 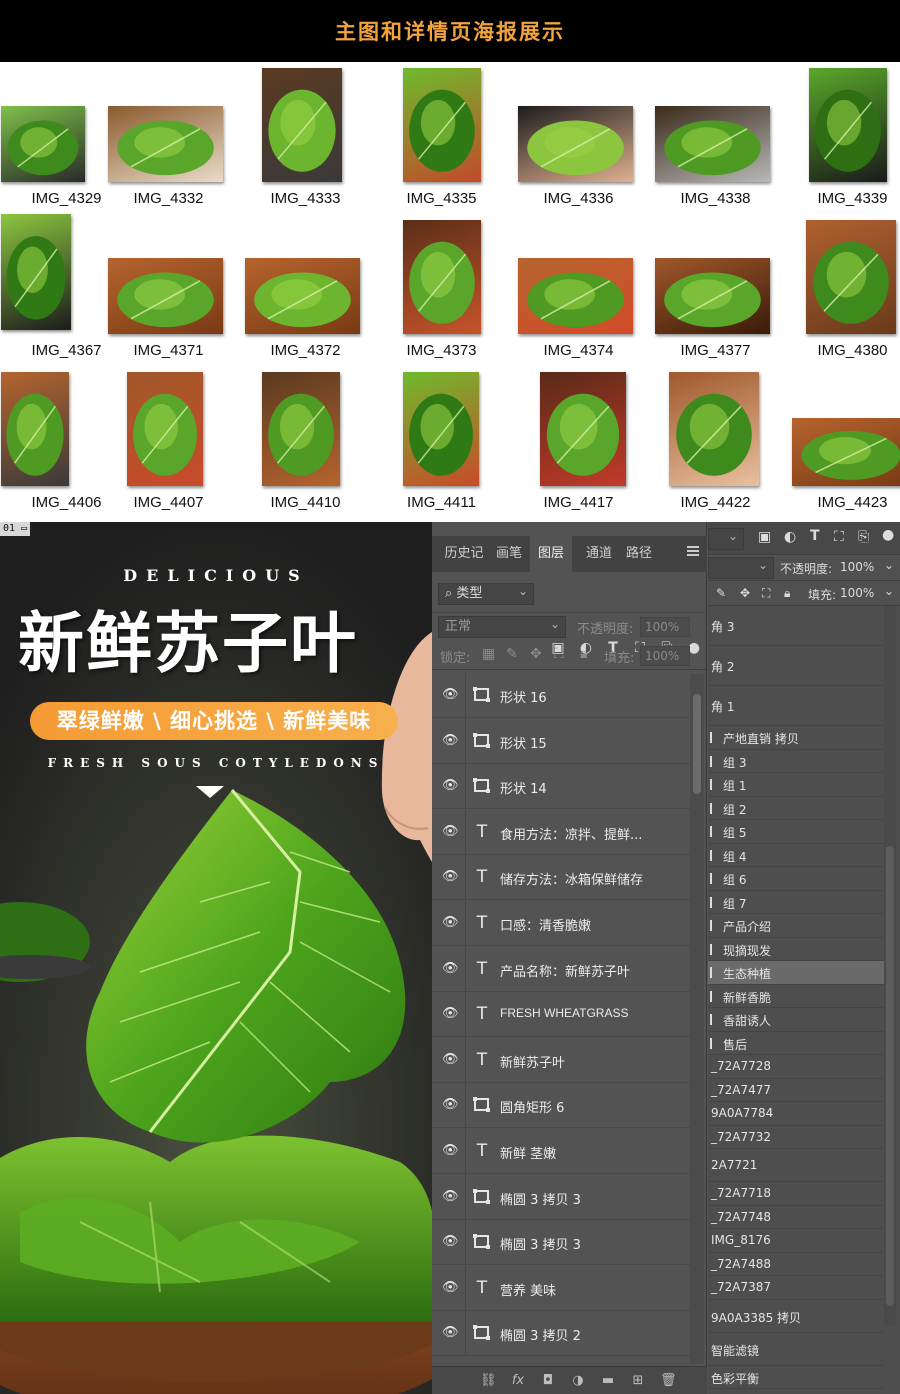 What do you see at coordinates (668, 1381) in the screenshot?
I see `delete-layer-icon: 🗑︎` at bounding box center [668, 1381].